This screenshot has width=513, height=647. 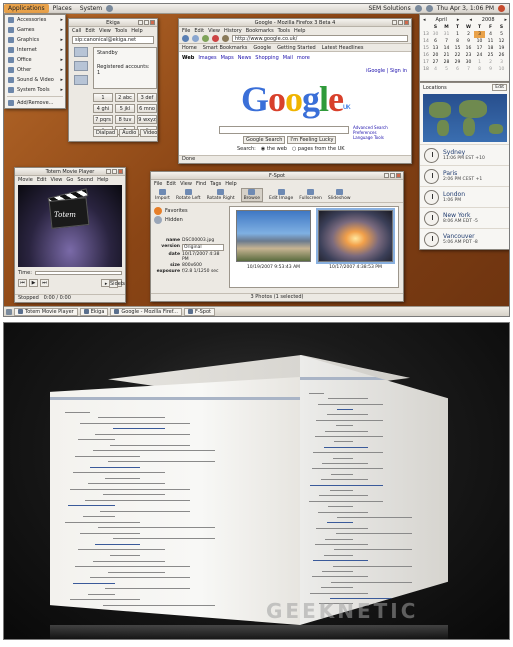 I want to click on shutdown-icon, so click(x=501, y=8).